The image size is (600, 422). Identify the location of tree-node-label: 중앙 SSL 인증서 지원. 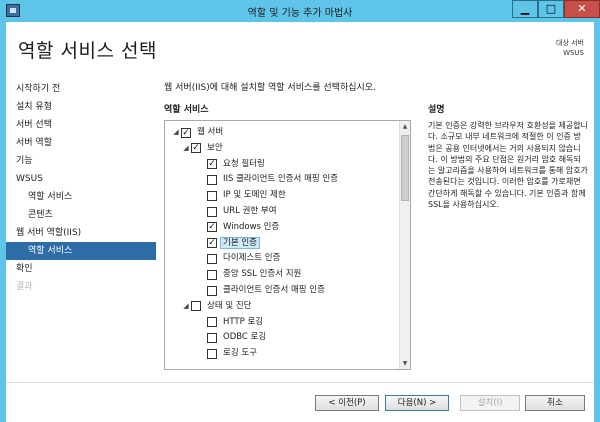
(262, 274).